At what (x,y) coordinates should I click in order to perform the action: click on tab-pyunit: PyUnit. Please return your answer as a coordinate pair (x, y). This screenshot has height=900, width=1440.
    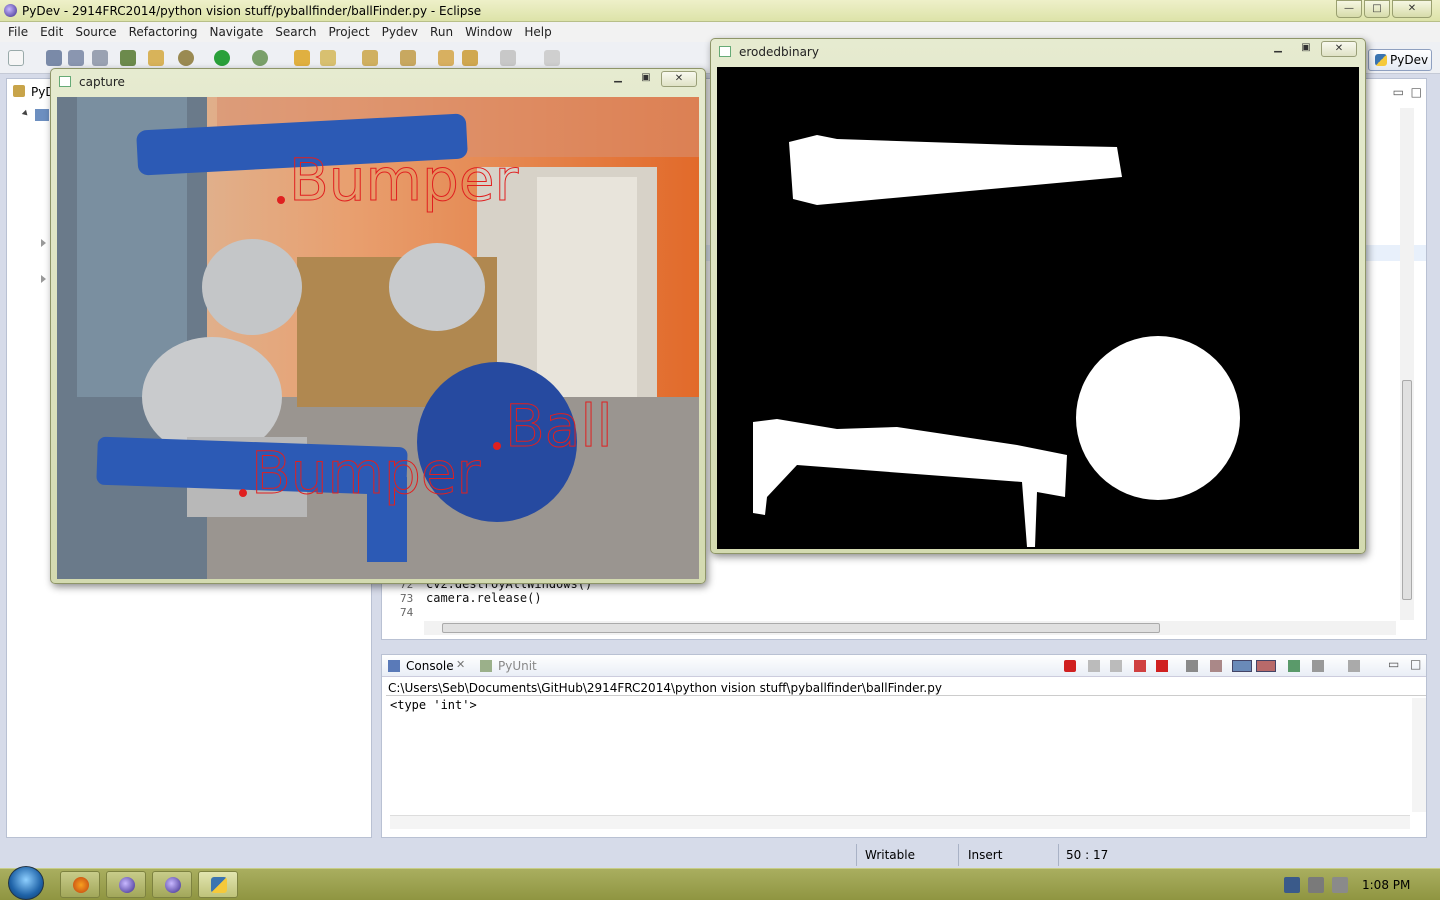
    Looking at the image, I should click on (517, 666).